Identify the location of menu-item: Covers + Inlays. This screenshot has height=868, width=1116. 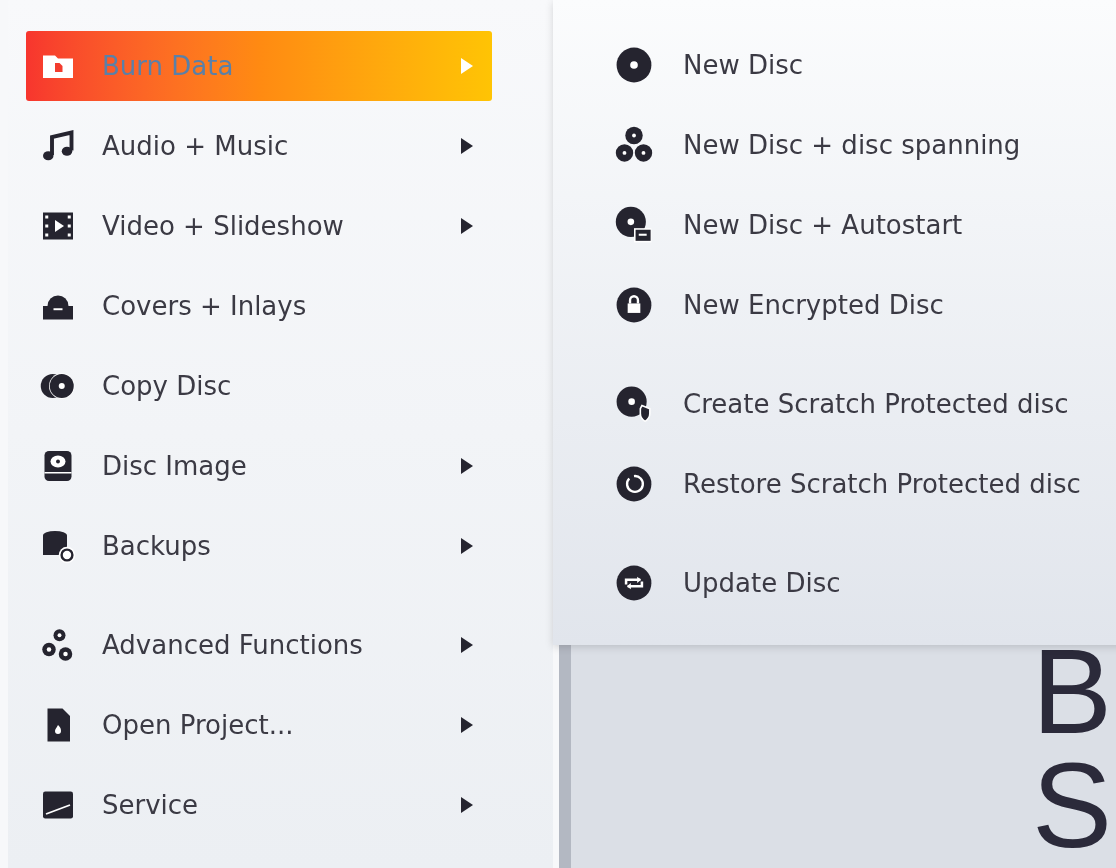
(259, 306).